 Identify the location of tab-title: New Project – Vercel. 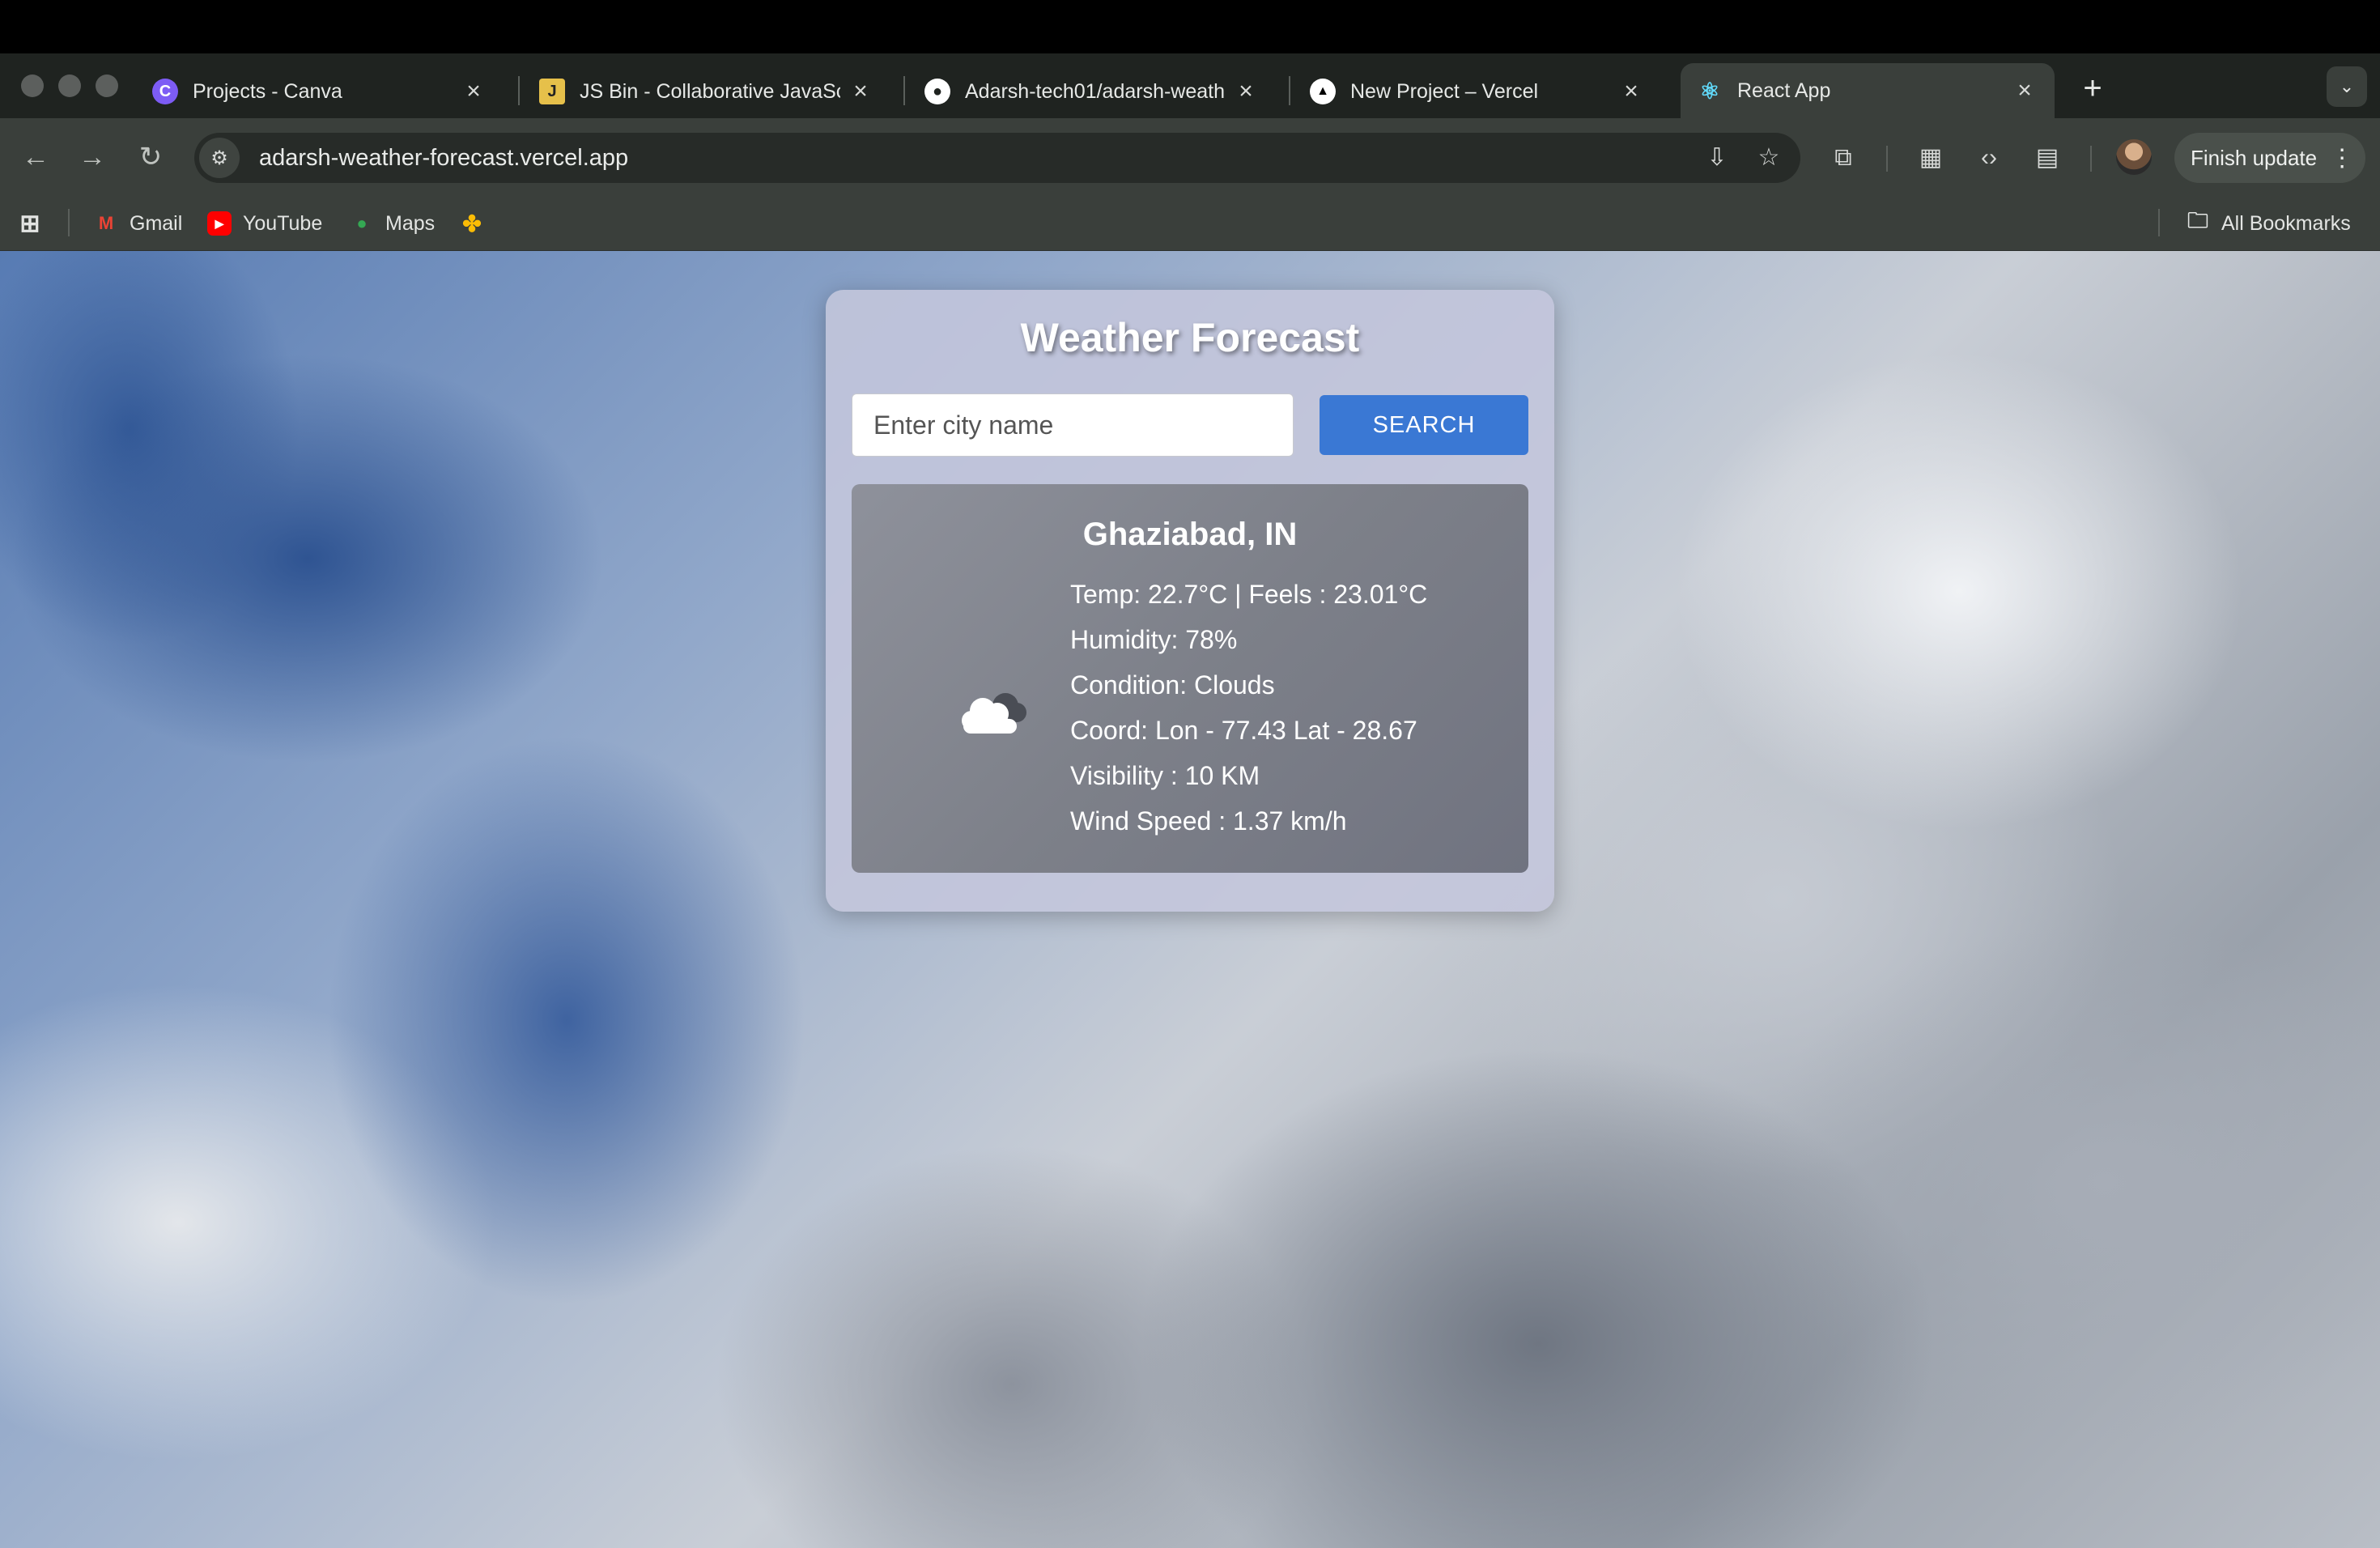
(1444, 91).